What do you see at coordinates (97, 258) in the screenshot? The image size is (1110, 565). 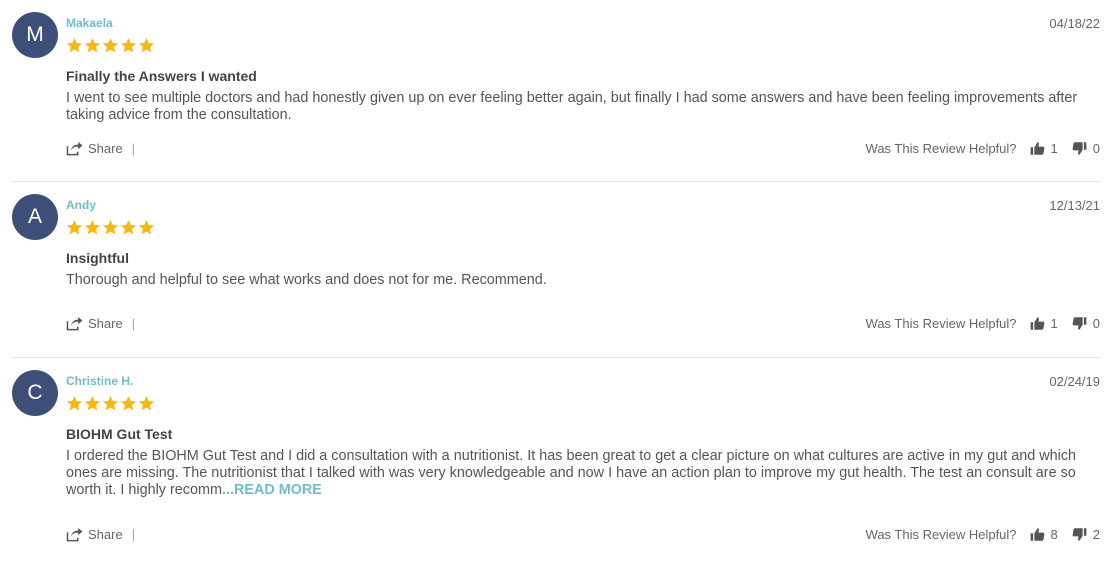 I see `review-title: Insightful` at bounding box center [97, 258].